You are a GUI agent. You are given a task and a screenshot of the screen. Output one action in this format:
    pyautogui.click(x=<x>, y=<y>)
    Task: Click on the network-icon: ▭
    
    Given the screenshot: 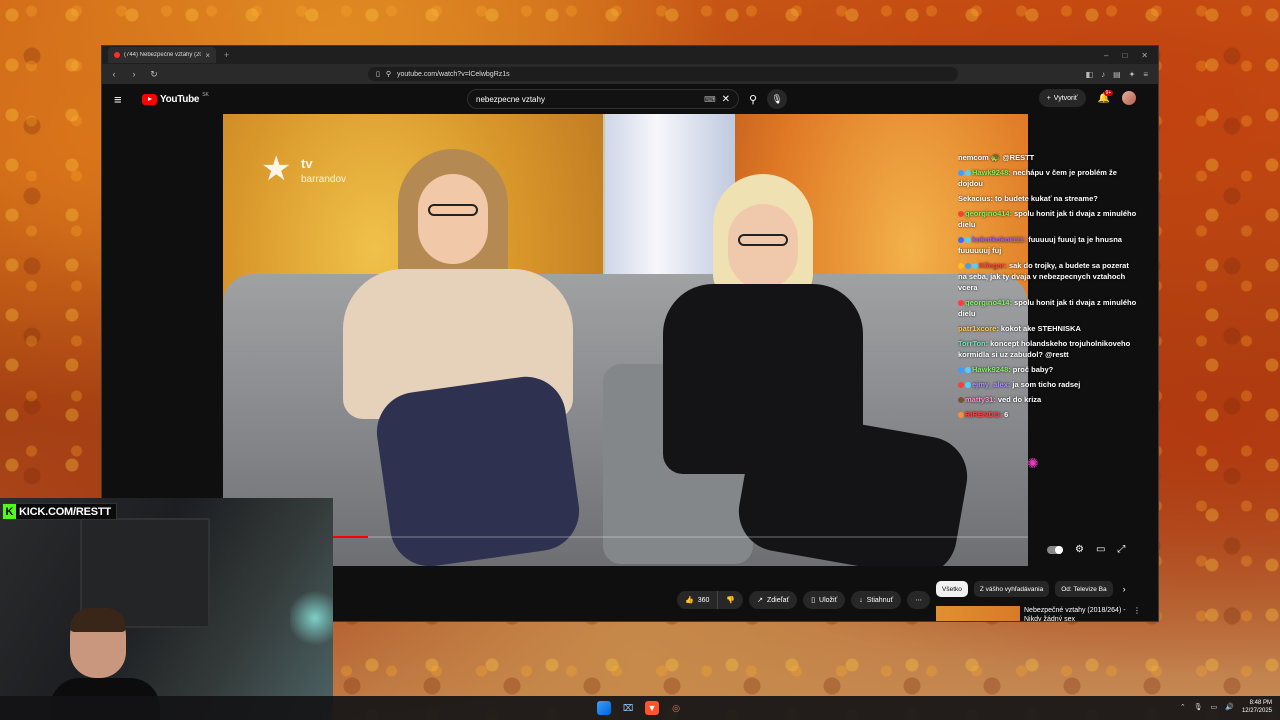 What is the action you would take?
    pyautogui.click(x=1214, y=707)
    